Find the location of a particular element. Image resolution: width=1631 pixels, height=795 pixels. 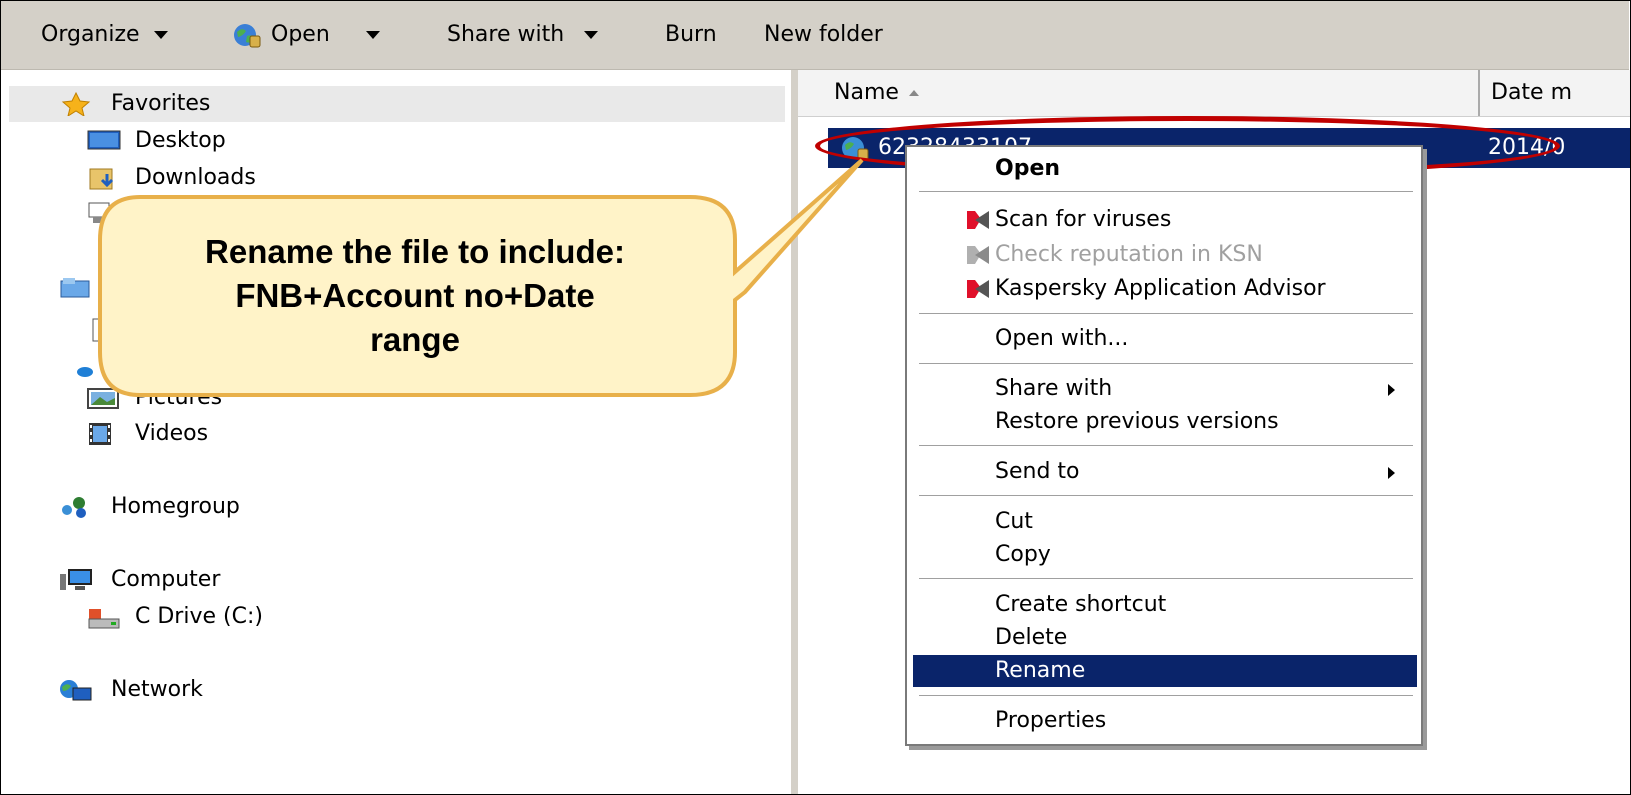

callout-line-2: FNB+Account no+Date is located at coordinates (415, 295).